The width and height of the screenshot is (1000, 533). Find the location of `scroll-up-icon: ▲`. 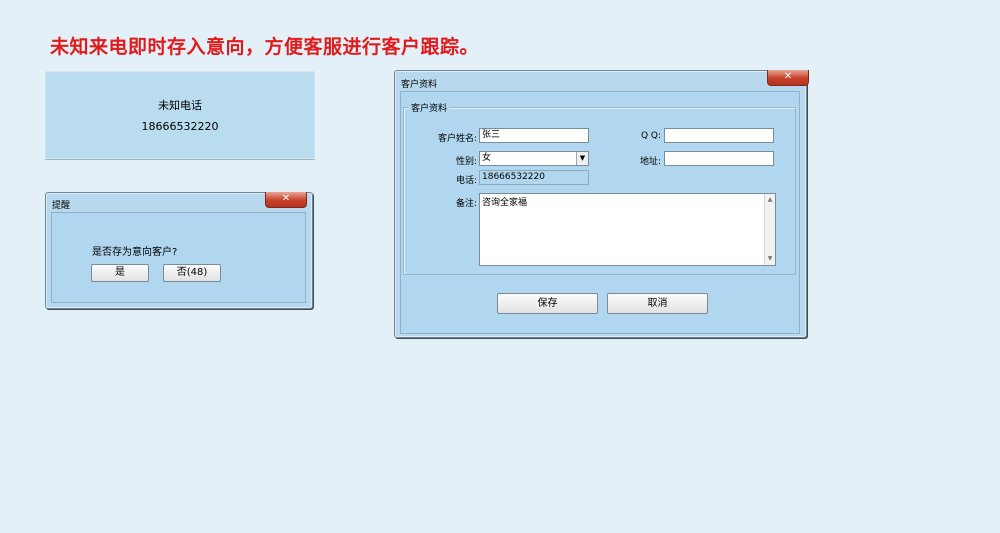

scroll-up-icon: ▲ is located at coordinates (770, 200).